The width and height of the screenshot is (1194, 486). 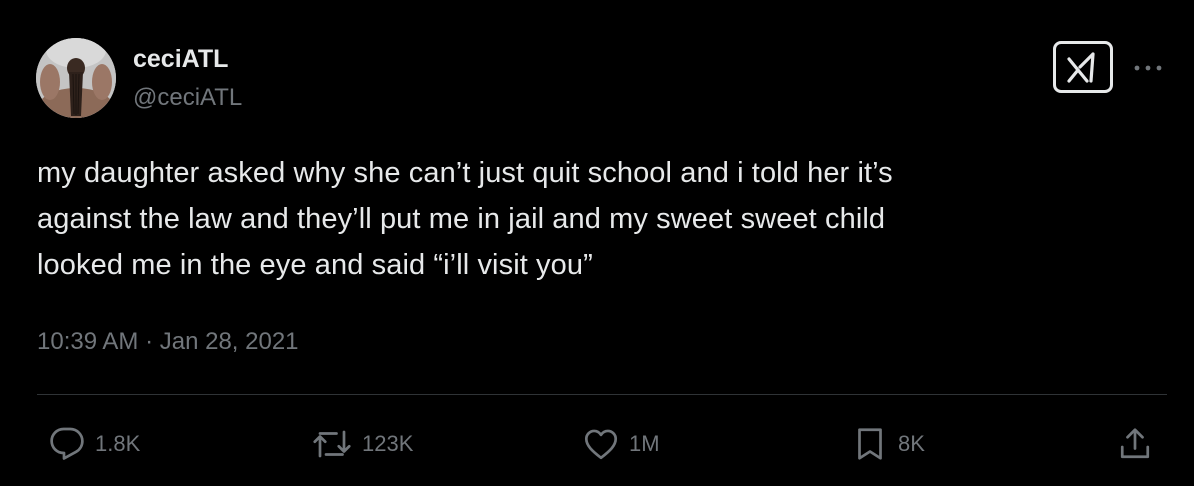 I want to click on share-icon, so click(x=1135, y=443).